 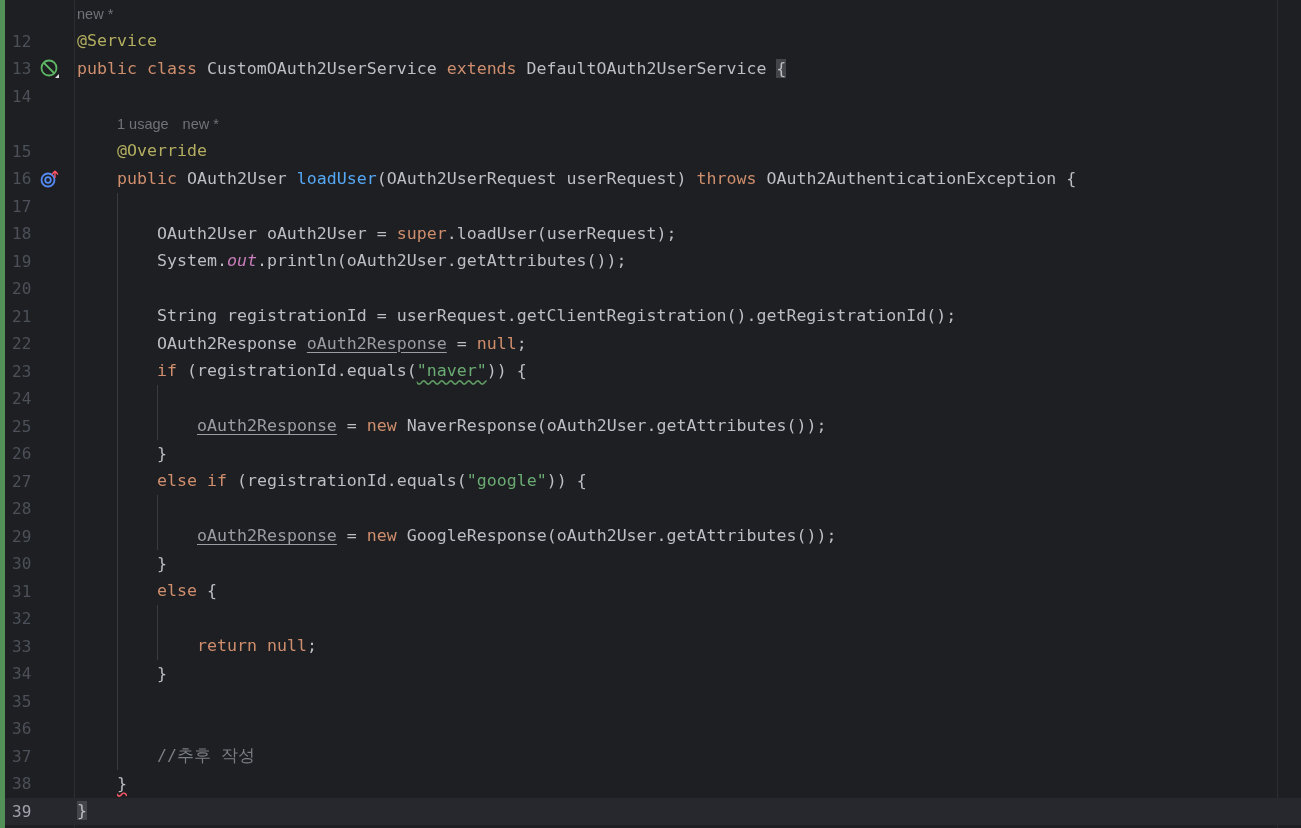 What do you see at coordinates (432, 68) in the screenshot?
I see `code-line: public class CustomOAuth2UserService extends DefaultOAuth2UserService {` at bounding box center [432, 68].